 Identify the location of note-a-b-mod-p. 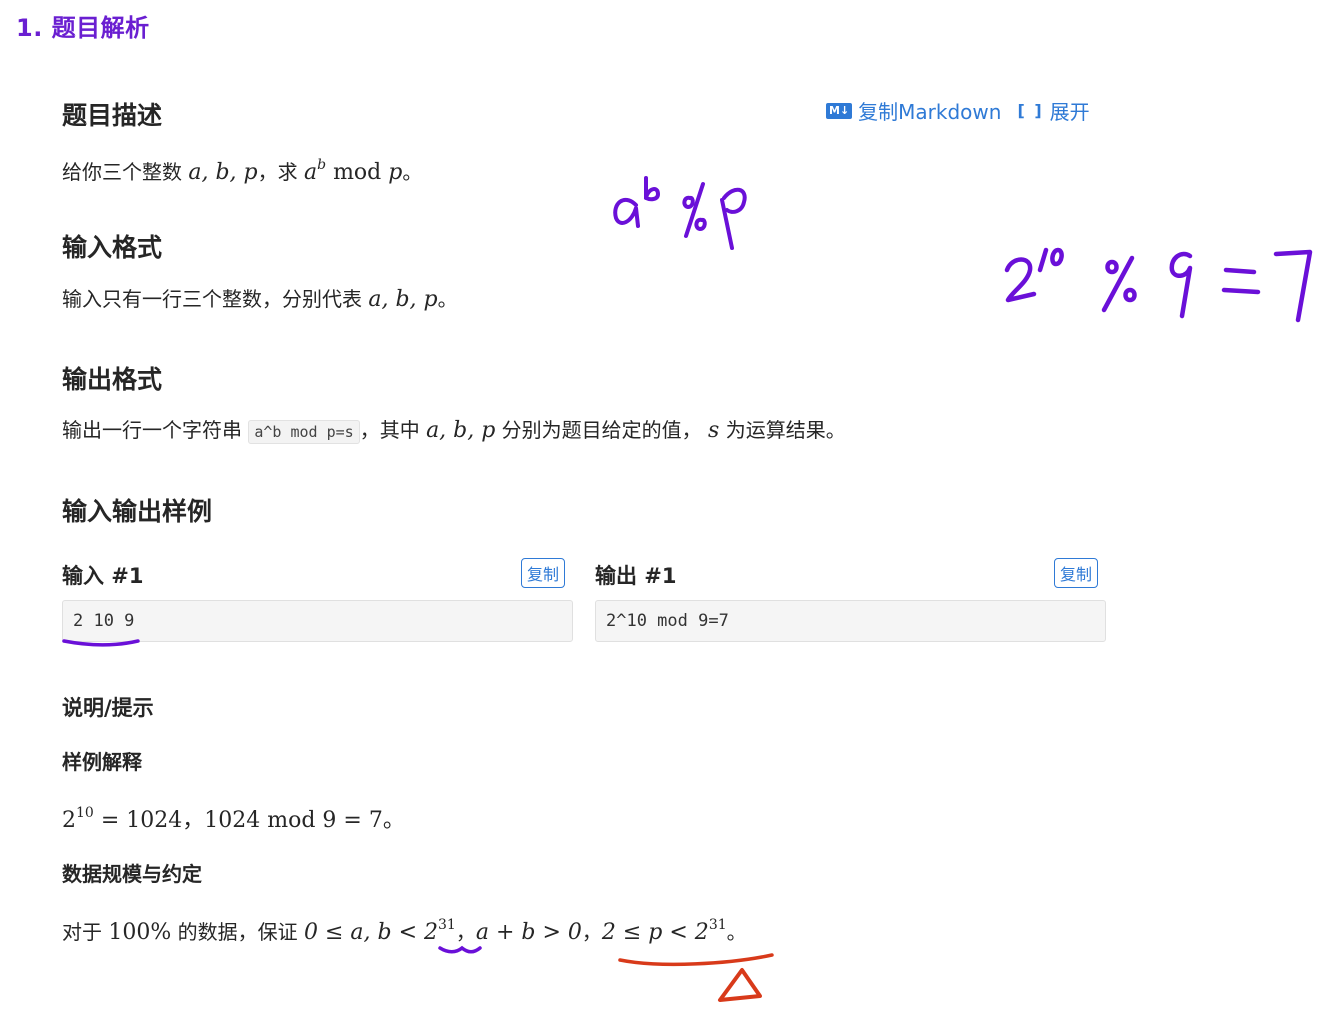
(680, 213).